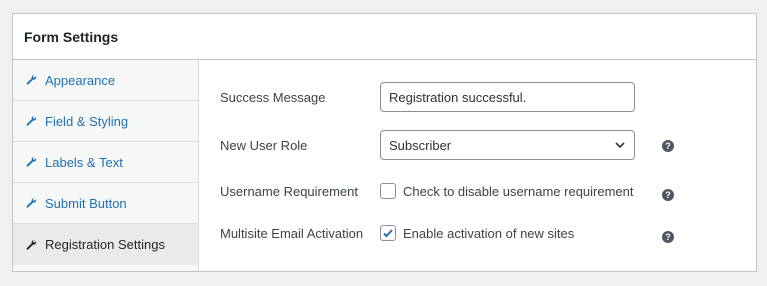 Image resolution: width=767 pixels, height=286 pixels. I want to click on username-requirement-label: Username Requirement, so click(289, 191).